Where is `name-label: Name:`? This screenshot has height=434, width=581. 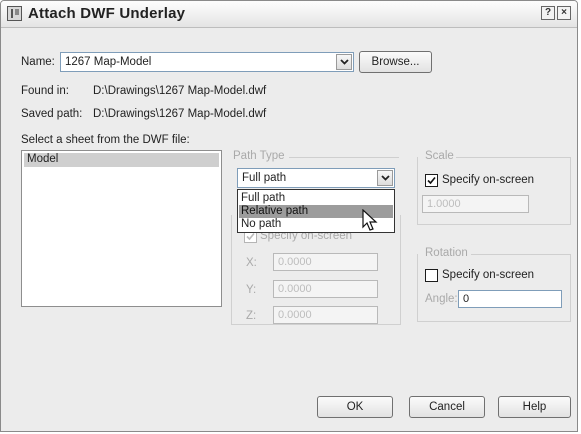 name-label: Name: is located at coordinates (38, 62).